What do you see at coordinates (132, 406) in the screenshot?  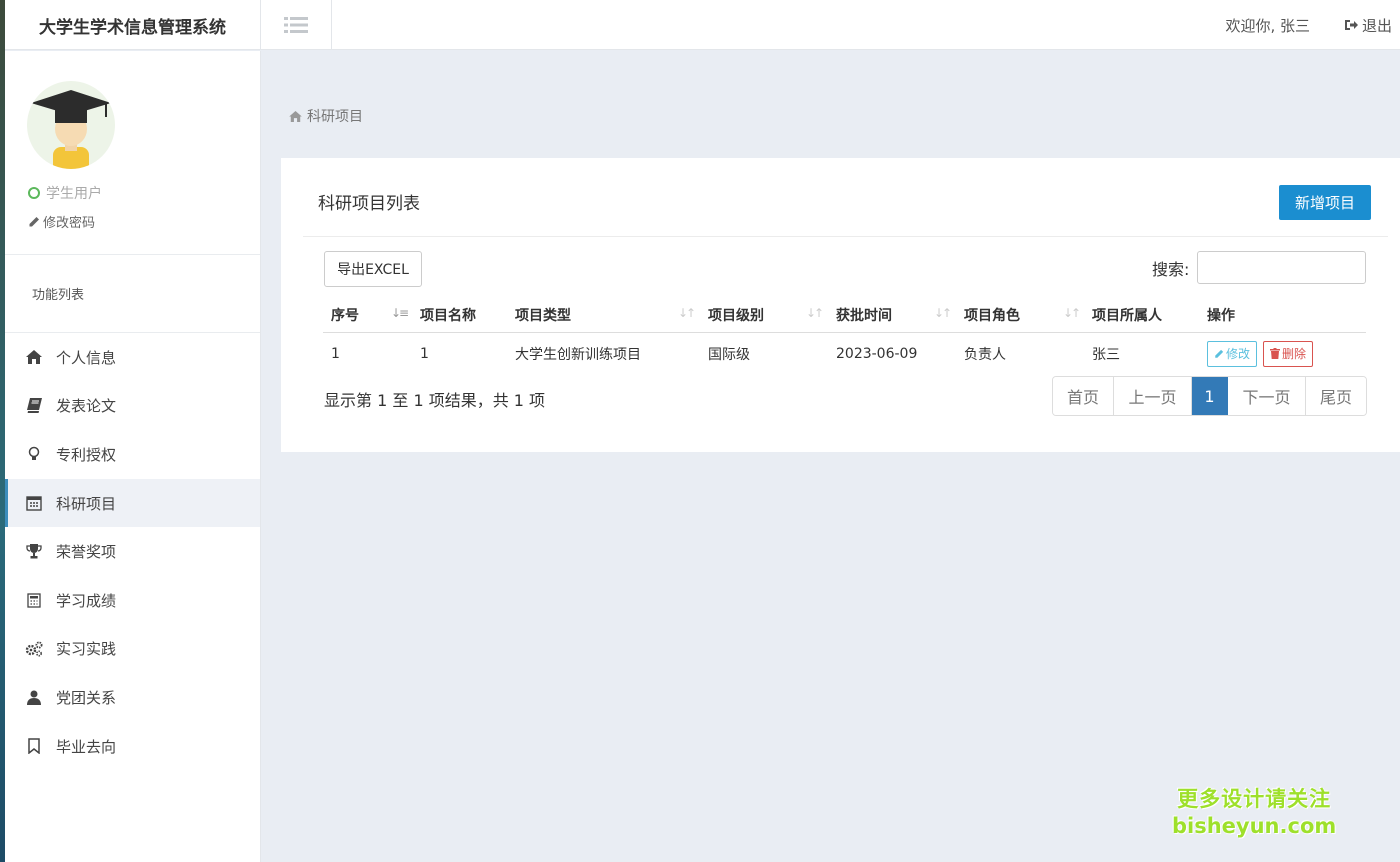 I see `sidebar-item-papers: 发表论文` at bounding box center [132, 406].